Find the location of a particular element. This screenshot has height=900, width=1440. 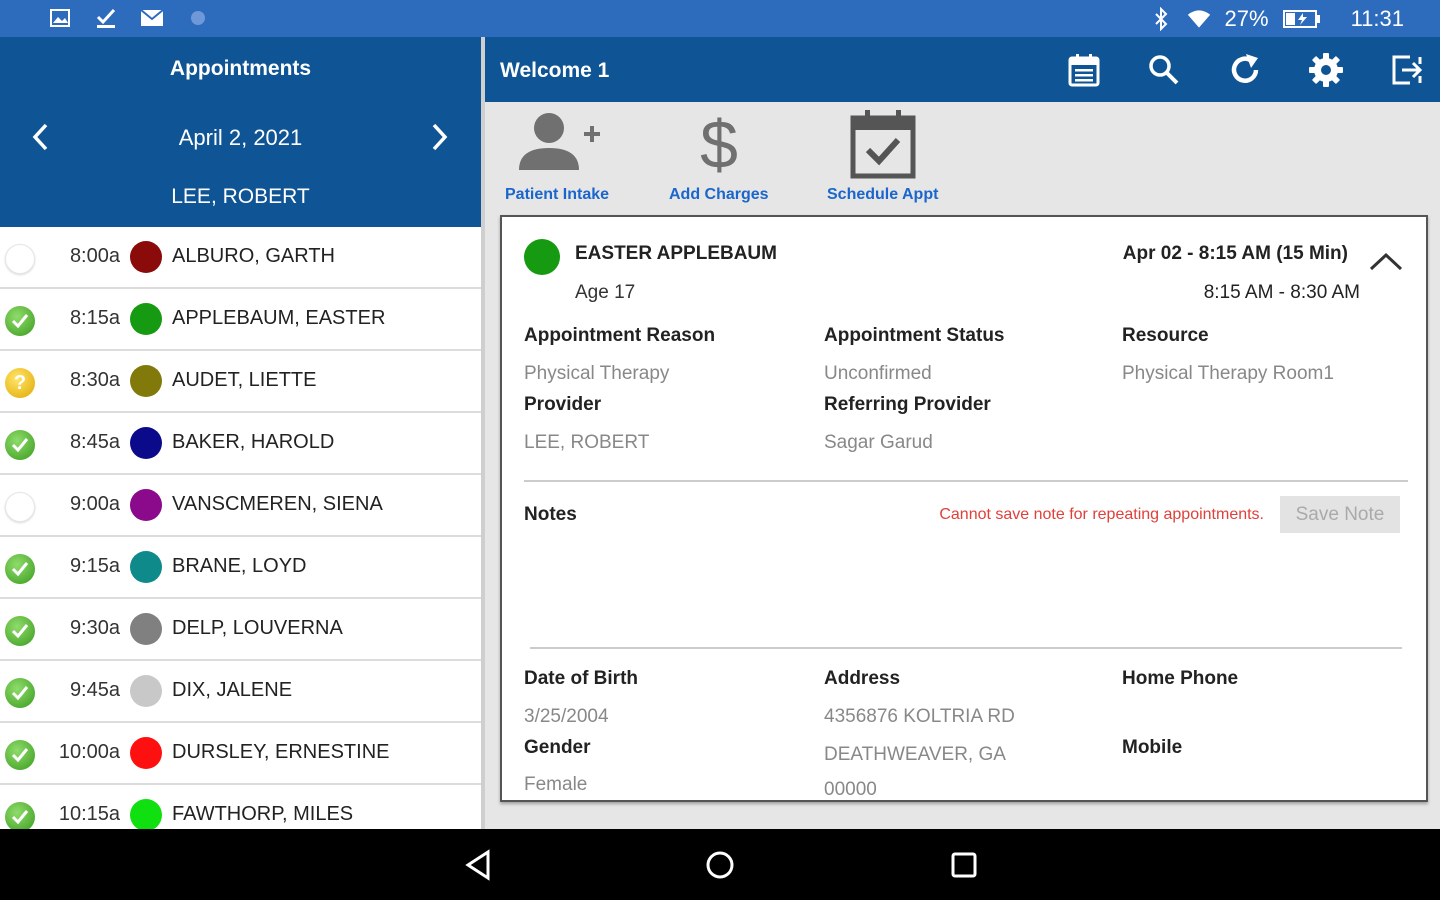

appointment-row: 9:00a VANSCMEREN, SIENA is located at coordinates (240, 506).